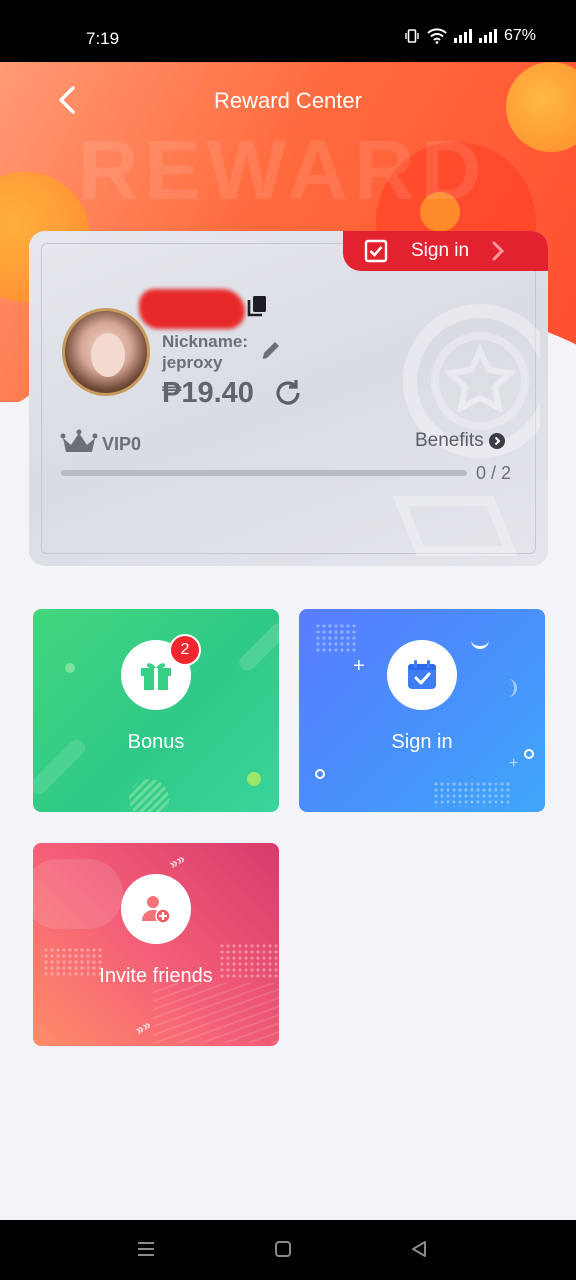 Image resolution: width=576 pixels, height=1280 pixels. I want to click on sign-in-icon-circle, so click(422, 675).